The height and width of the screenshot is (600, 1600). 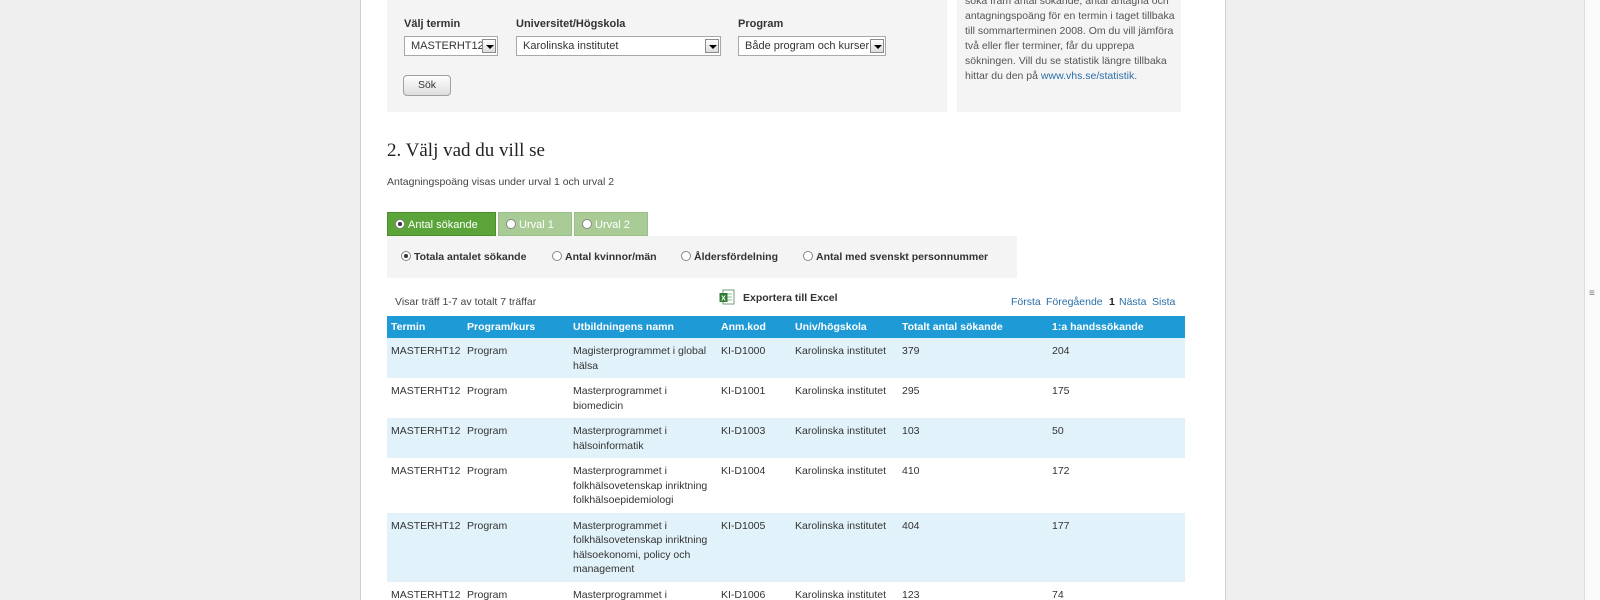 What do you see at coordinates (1592, 293) in the screenshot?
I see `grip-icon: ≡` at bounding box center [1592, 293].